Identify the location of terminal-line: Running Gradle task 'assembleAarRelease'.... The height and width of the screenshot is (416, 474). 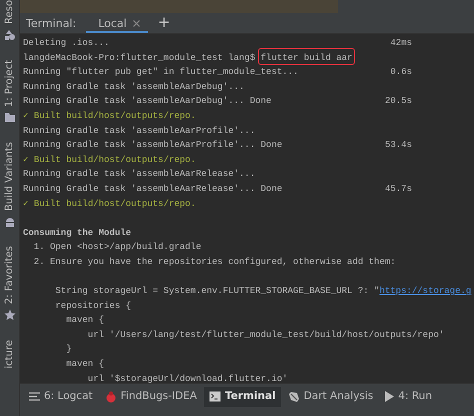
(139, 174).